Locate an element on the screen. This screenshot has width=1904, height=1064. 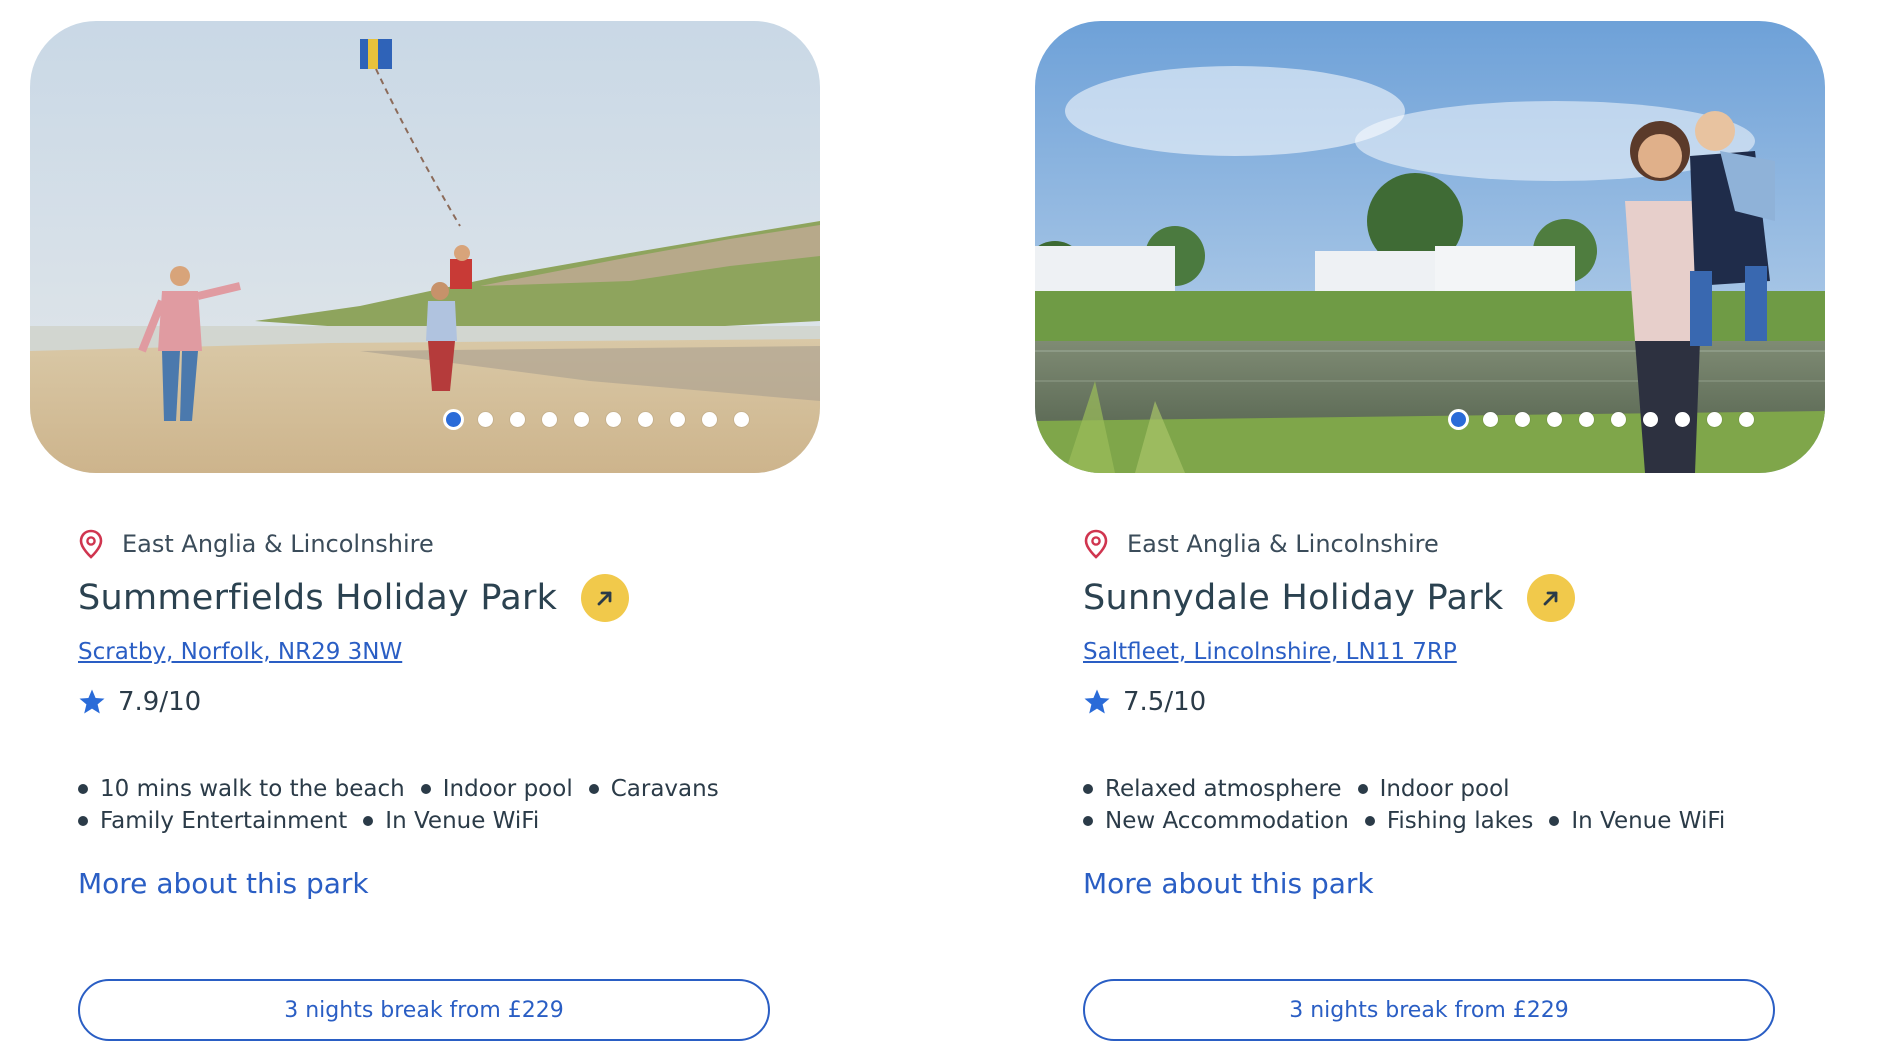
park-name: Summerfields Holiday Park is located at coordinates (318, 598).